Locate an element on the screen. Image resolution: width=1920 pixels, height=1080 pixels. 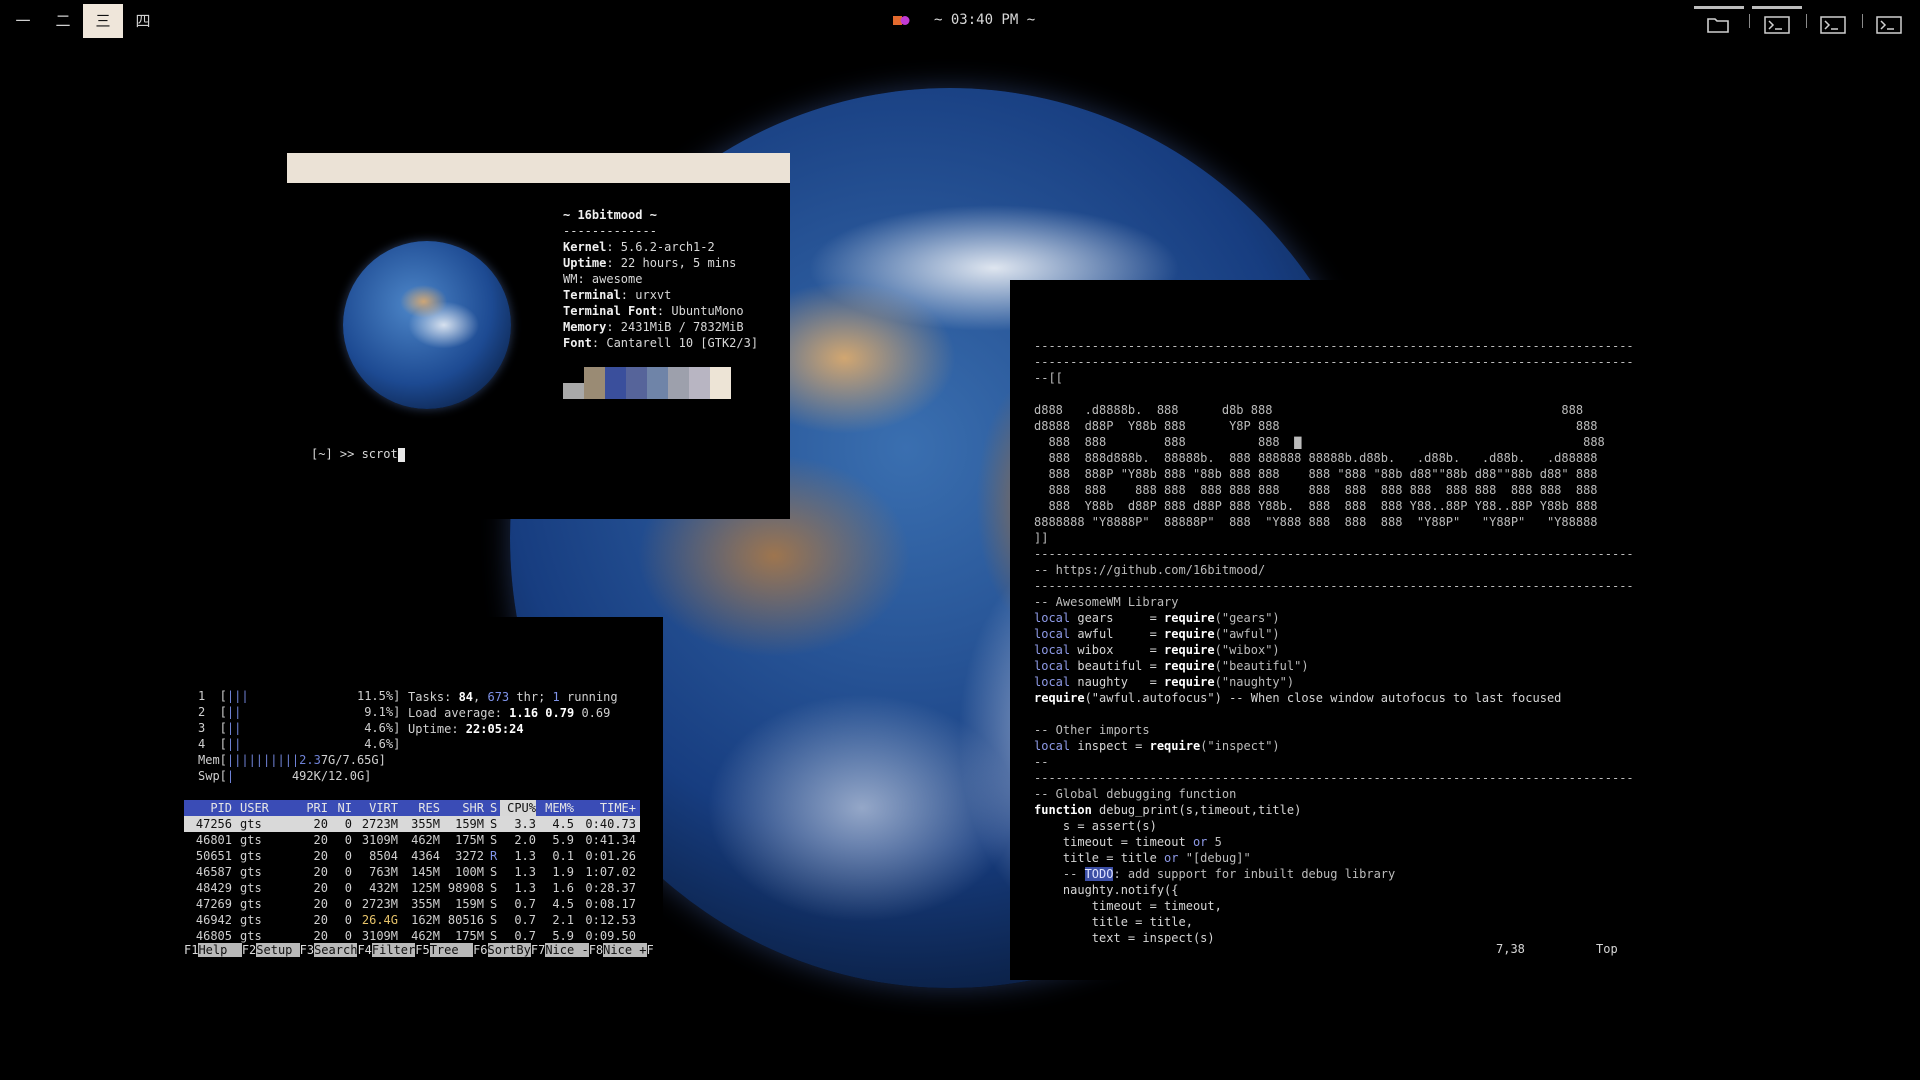
fkey-f5: F5 is located at coordinates (422, 950).